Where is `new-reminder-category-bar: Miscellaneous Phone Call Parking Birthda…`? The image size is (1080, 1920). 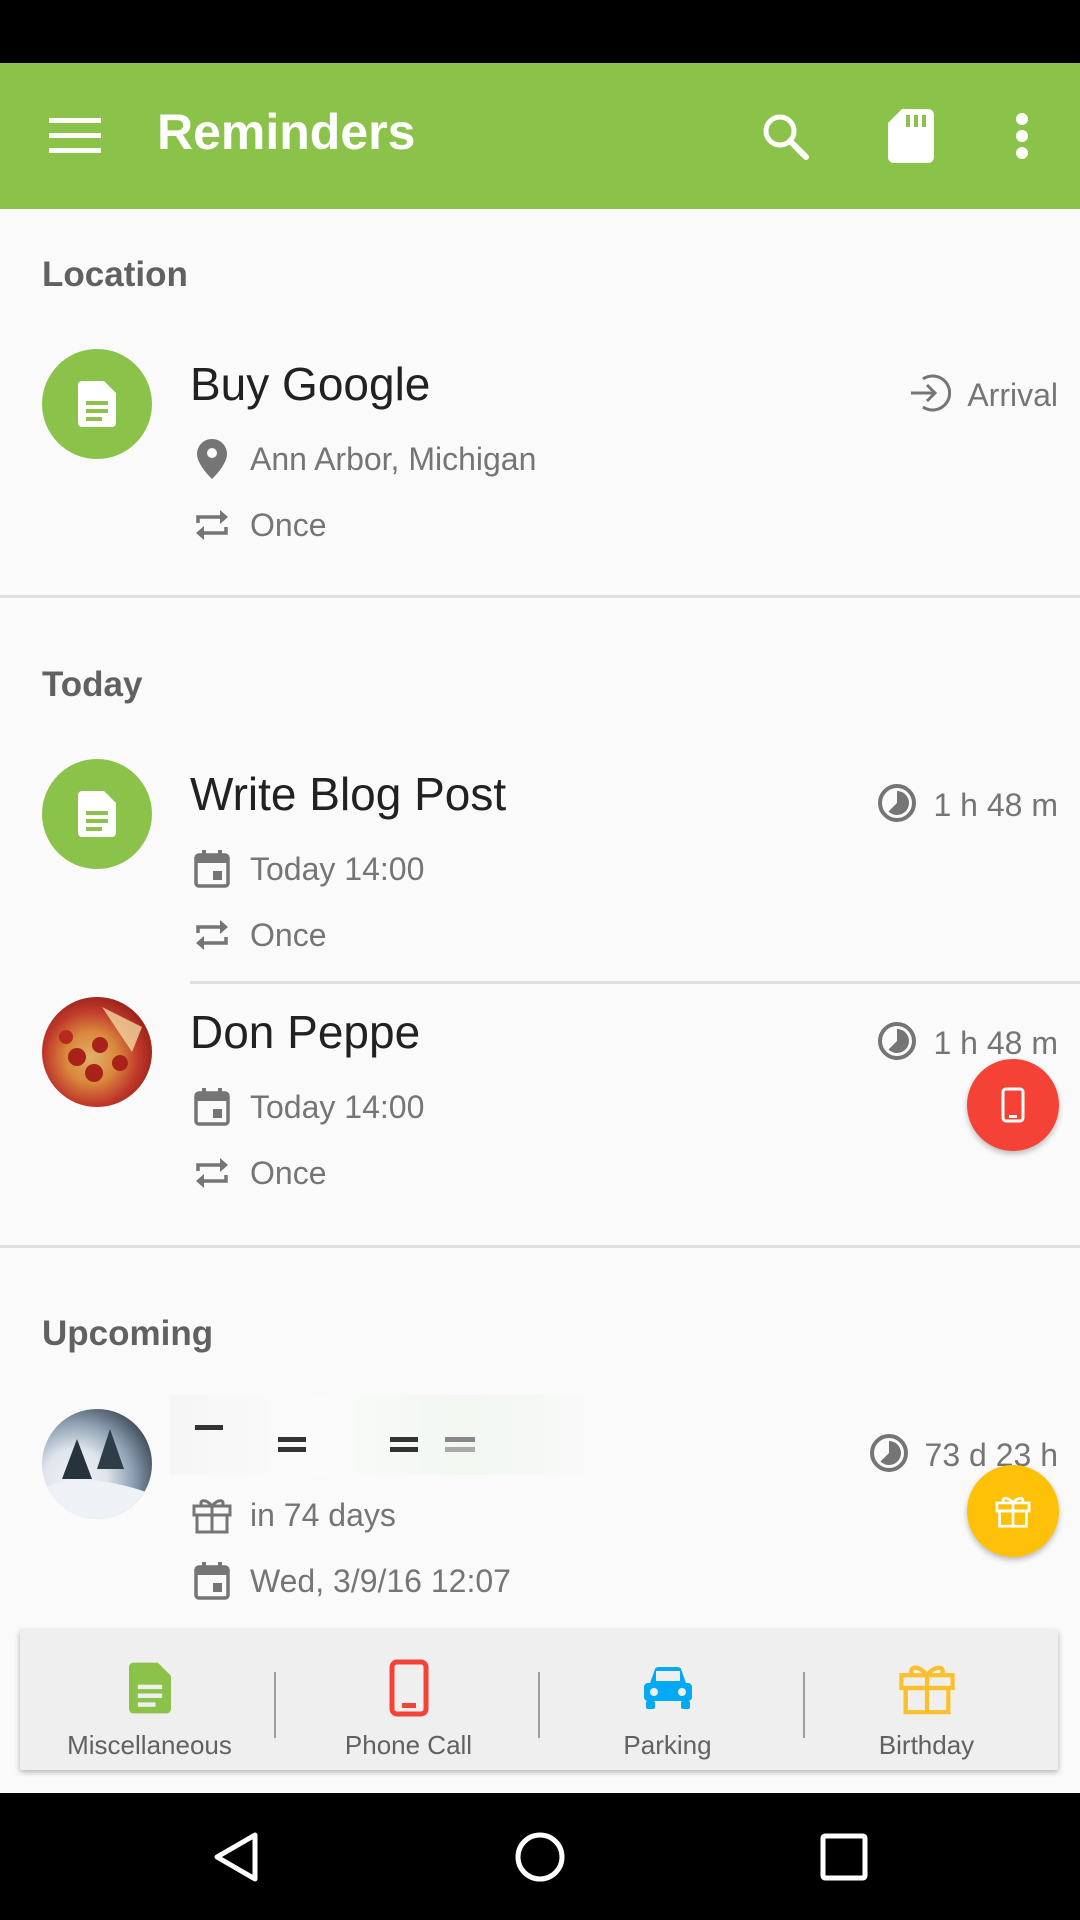 new-reminder-category-bar: Miscellaneous Phone Call Parking Birthda… is located at coordinates (539, 1700).